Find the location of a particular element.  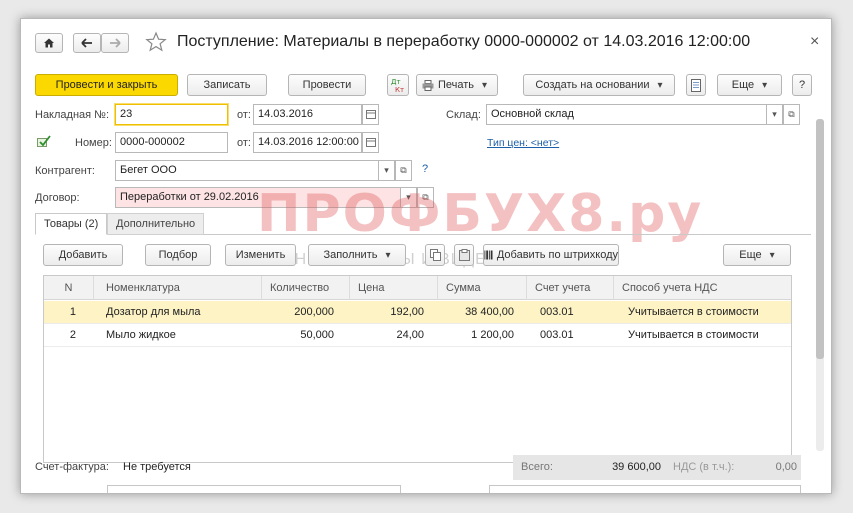

posted-check-icon is located at coordinates (44, 142).